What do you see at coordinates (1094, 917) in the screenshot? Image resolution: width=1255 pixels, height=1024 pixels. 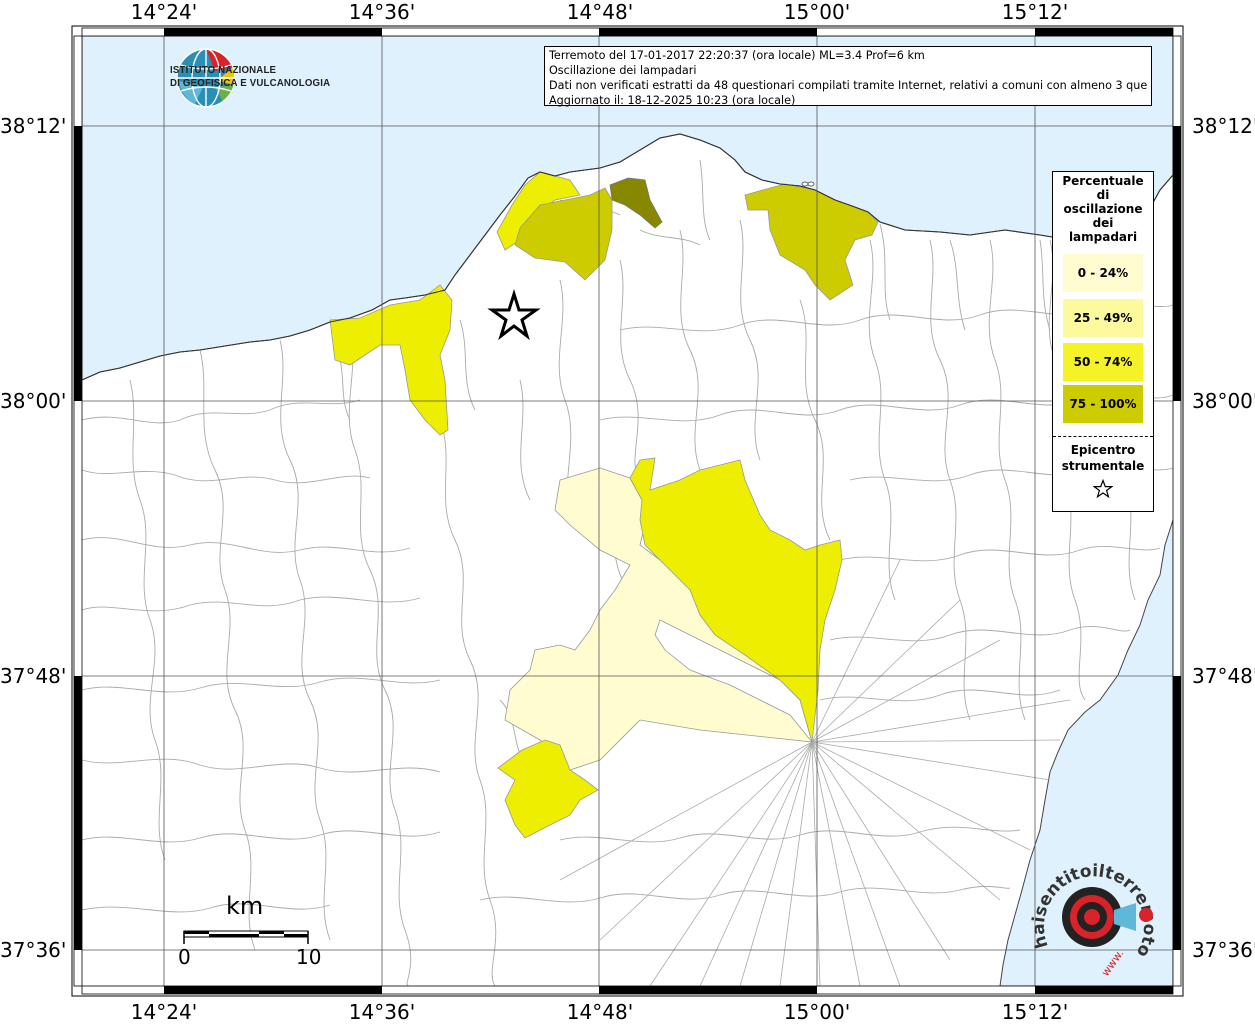 I see `hst-target-logo: haisentitoilterremoto.it www.` at bounding box center [1094, 917].